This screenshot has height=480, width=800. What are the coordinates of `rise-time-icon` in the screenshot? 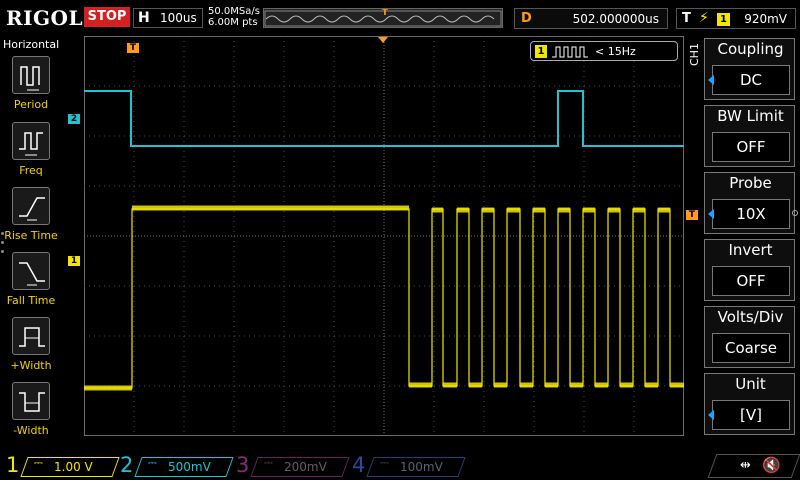 It's located at (31, 206).